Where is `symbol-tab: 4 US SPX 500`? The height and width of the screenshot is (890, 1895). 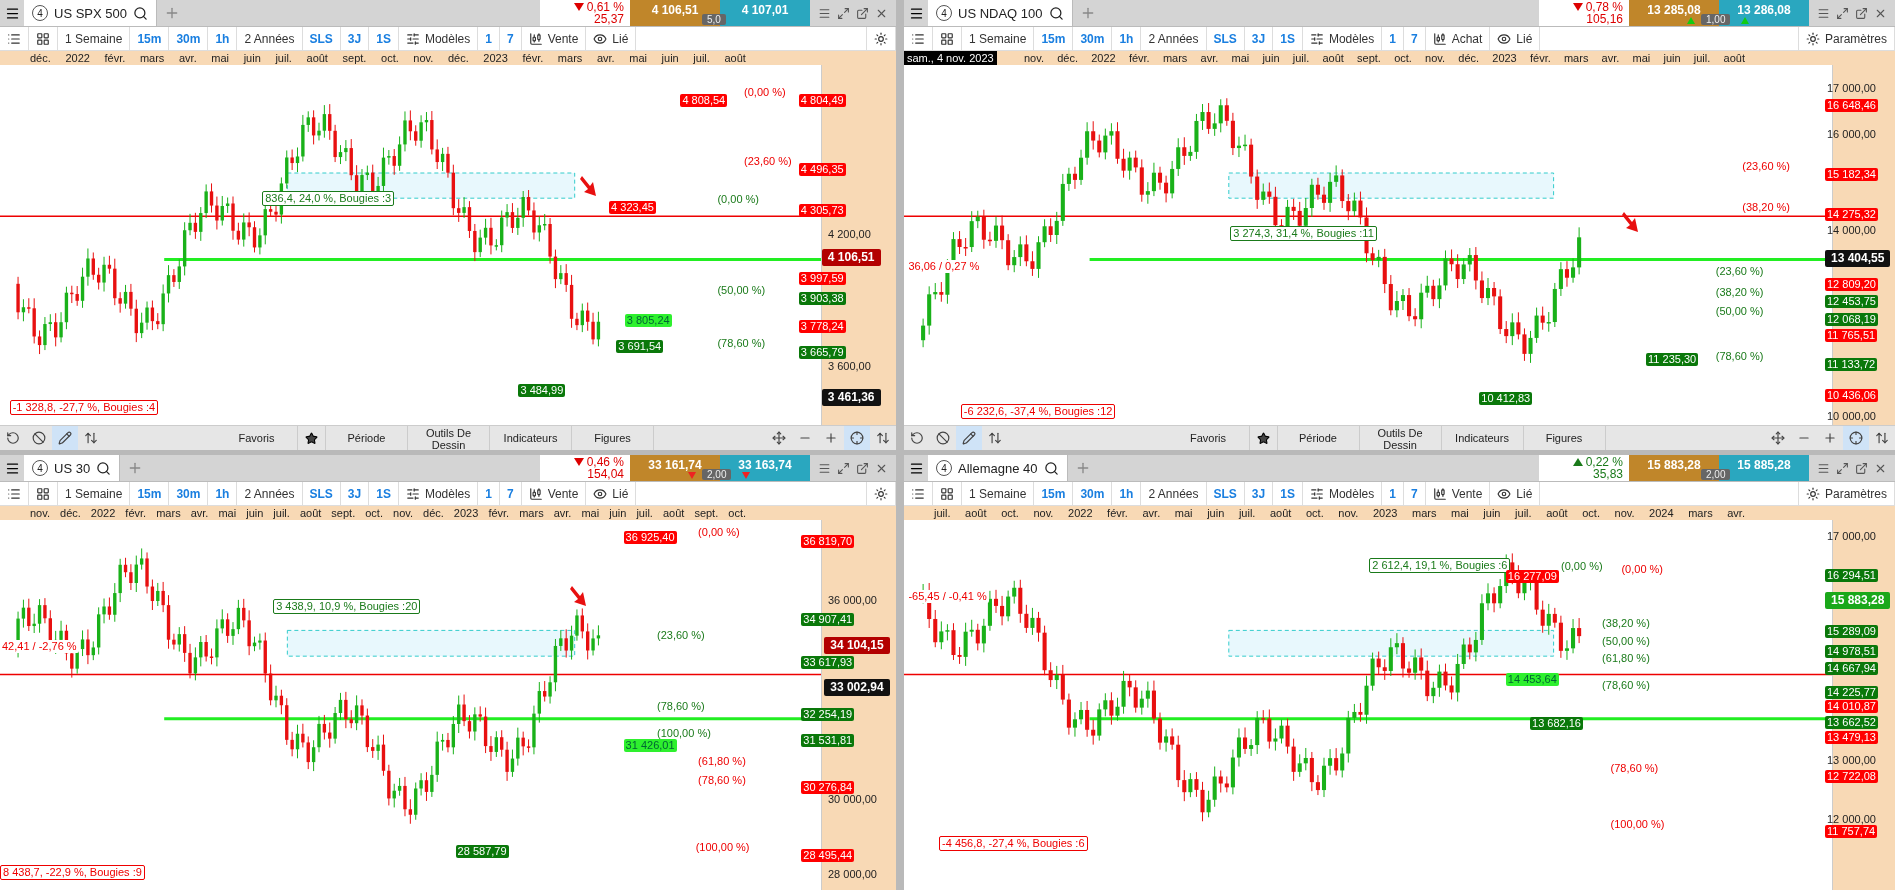 symbol-tab: 4 US SPX 500 is located at coordinates (90, 13).